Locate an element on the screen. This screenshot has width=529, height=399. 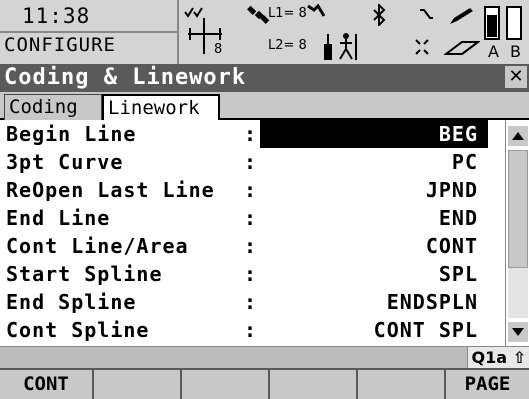
softkey-f3 is located at coordinates (225, 384).